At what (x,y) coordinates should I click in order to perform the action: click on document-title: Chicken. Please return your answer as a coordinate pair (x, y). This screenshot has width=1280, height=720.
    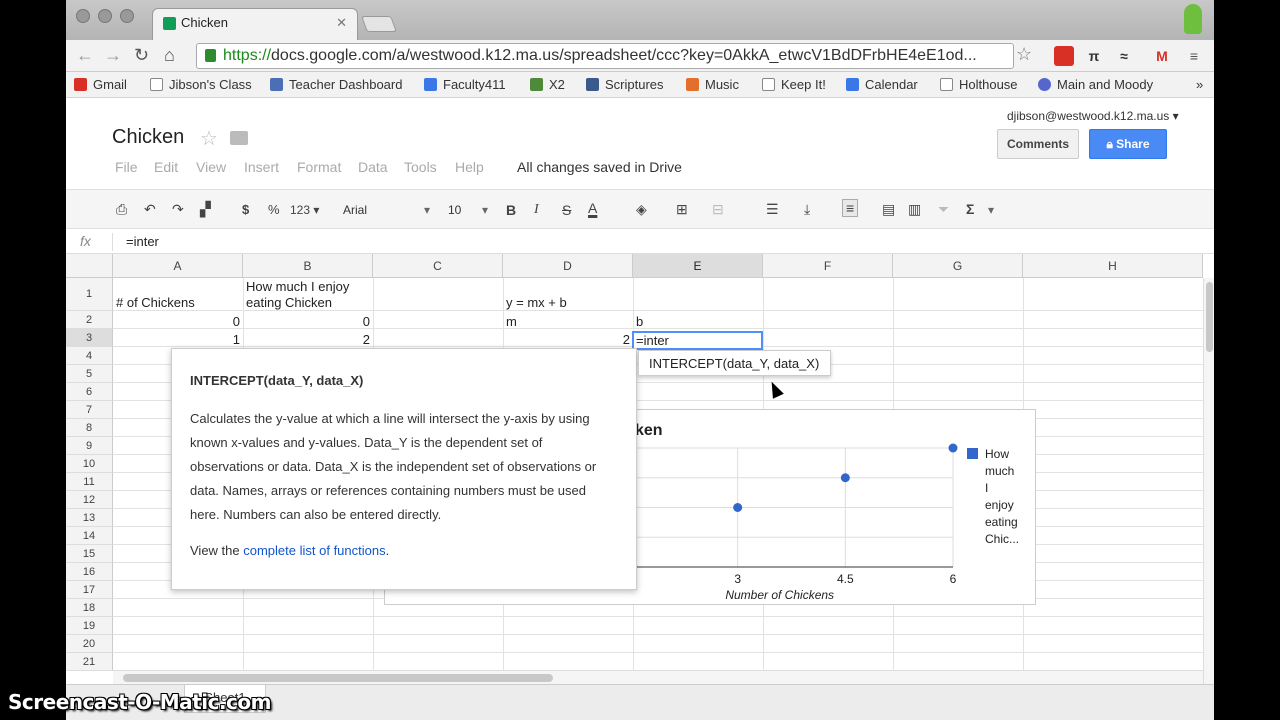
    Looking at the image, I should click on (148, 137).